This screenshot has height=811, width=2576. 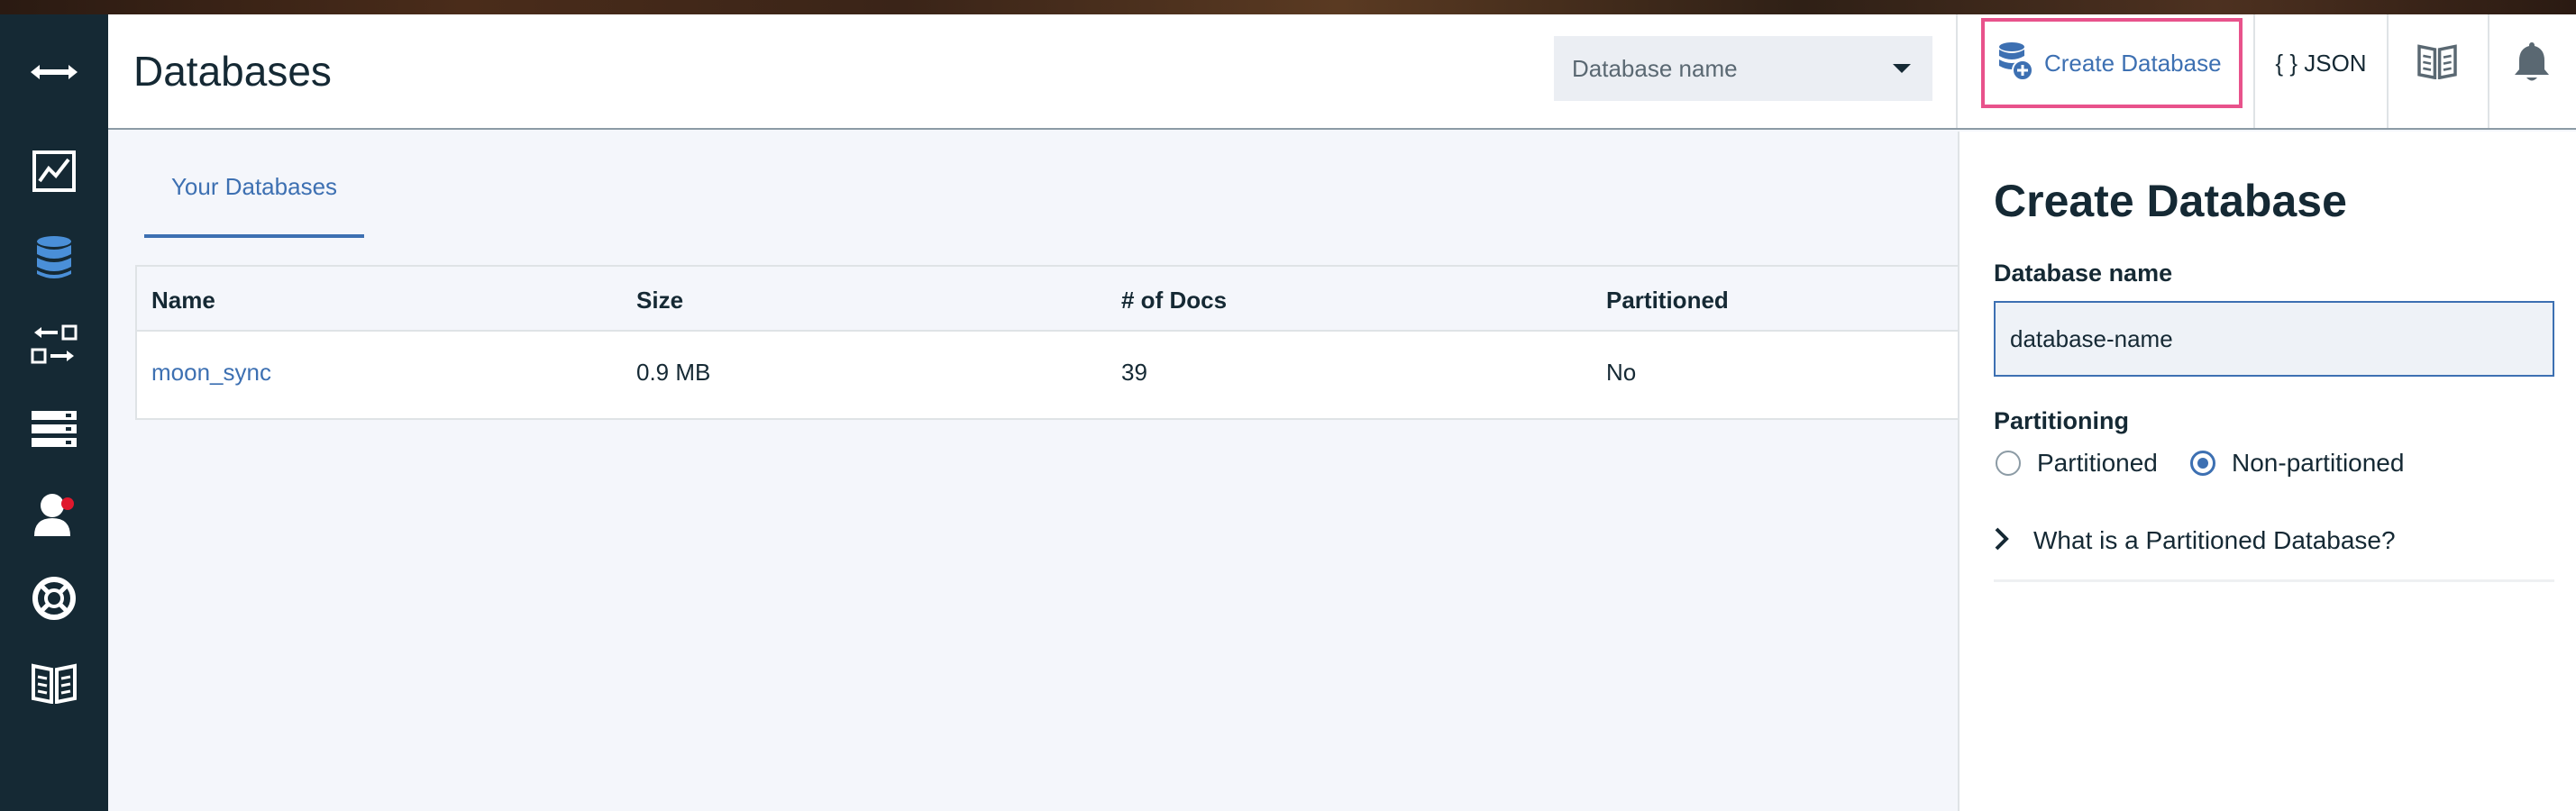 I want to click on replication-icon, so click(x=54, y=344).